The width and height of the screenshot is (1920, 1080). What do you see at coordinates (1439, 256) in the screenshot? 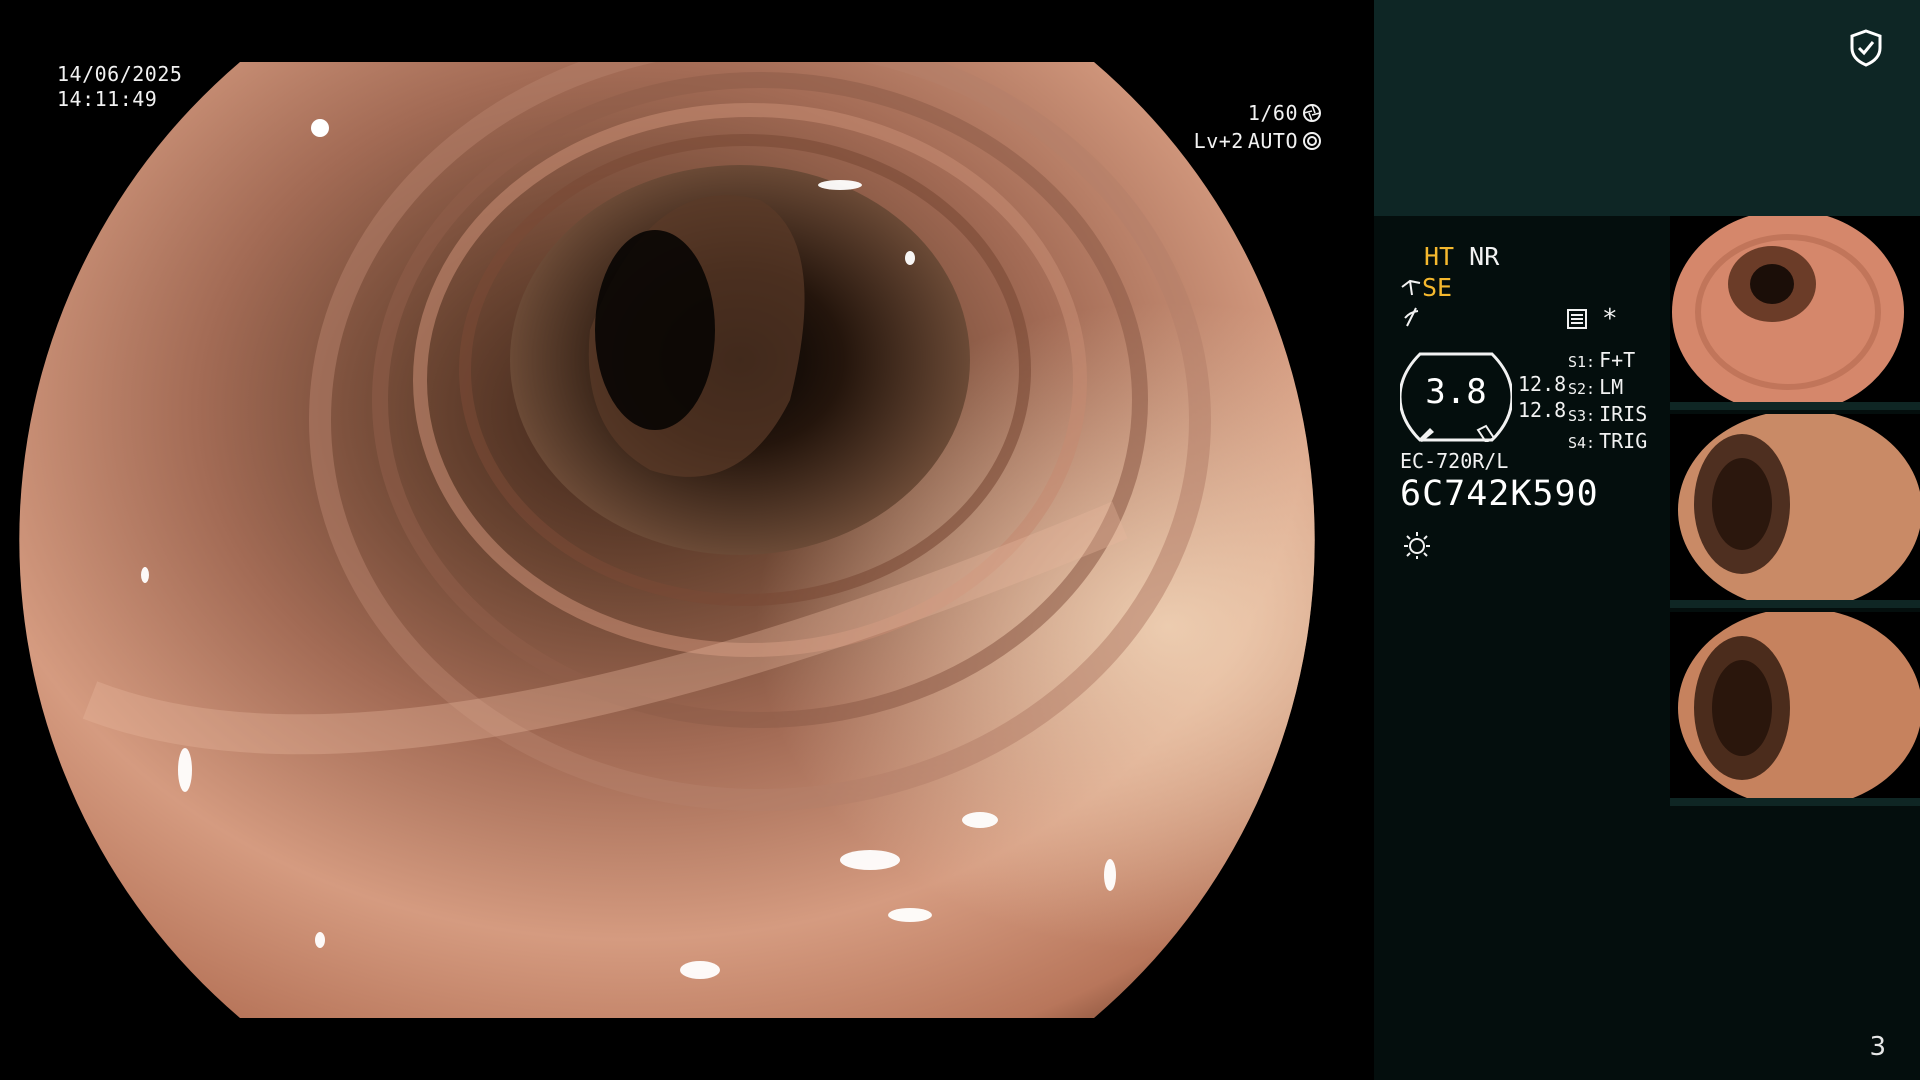
I see `ht-label: HT` at bounding box center [1439, 256].